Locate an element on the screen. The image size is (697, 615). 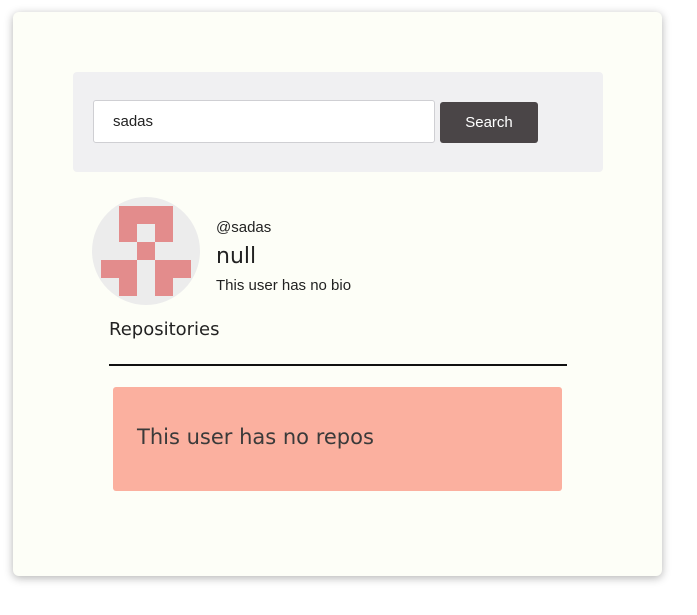
user-display-name: null is located at coordinates (236, 256).